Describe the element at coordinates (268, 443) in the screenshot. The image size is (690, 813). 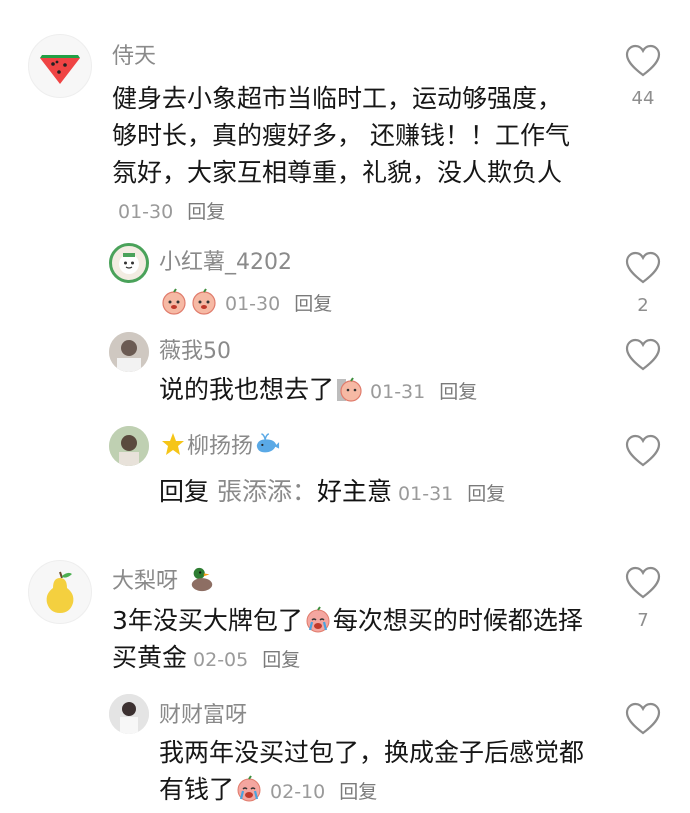
I see `whale-emoji` at that location.